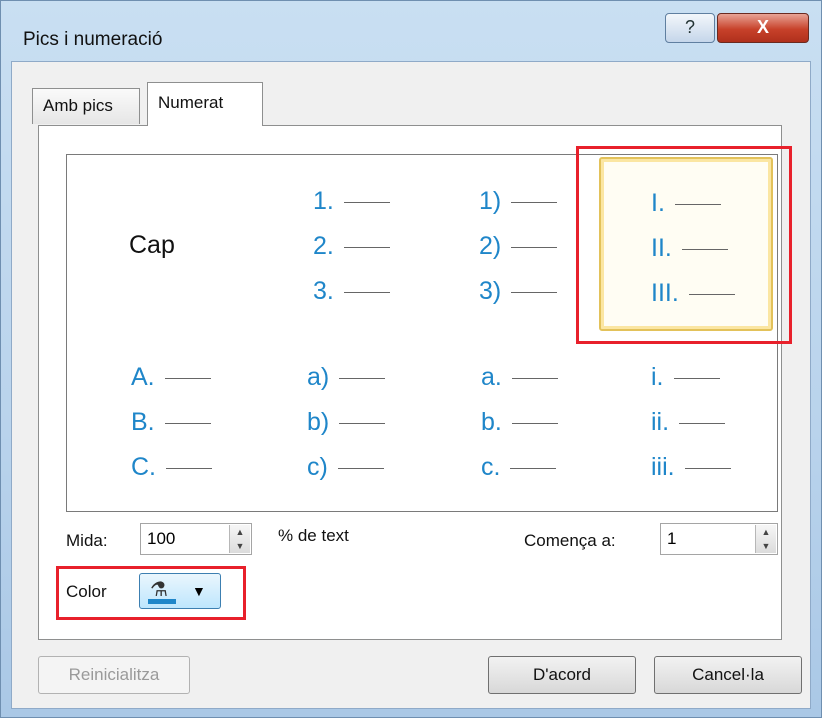 The height and width of the screenshot is (718, 822). What do you see at coordinates (313, 535) in the screenshot?
I see `size-suffix: % de text` at bounding box center [313, 535].